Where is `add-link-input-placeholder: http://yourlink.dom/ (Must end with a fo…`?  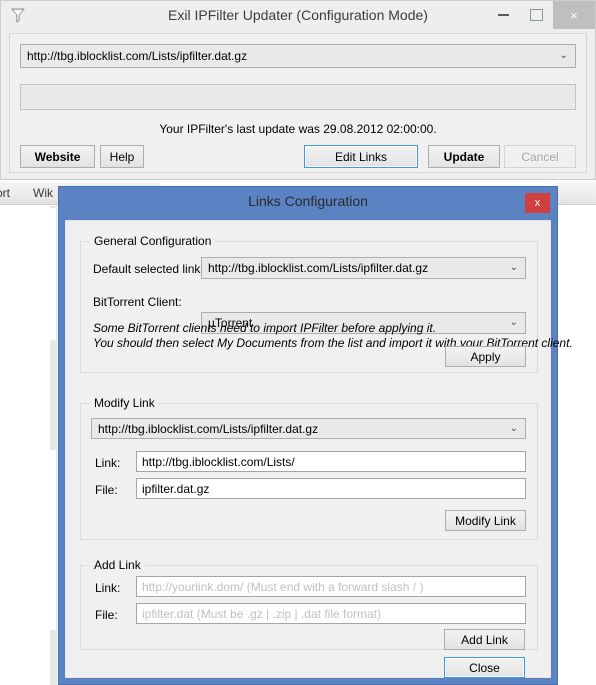 add-link-input-placeholder: http://yourlink.dom/ (Must end with a fo… is located at coordinates (283, 586).